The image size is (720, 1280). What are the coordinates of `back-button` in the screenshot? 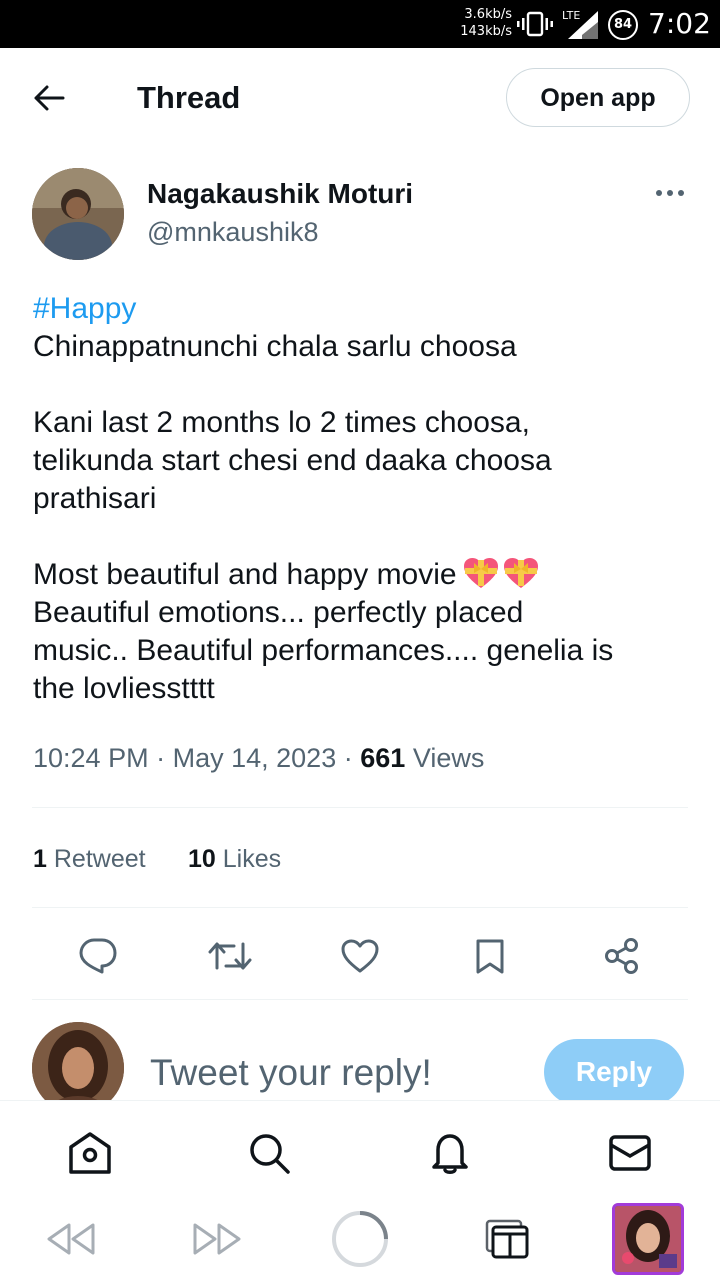 It's located at (49, 98).